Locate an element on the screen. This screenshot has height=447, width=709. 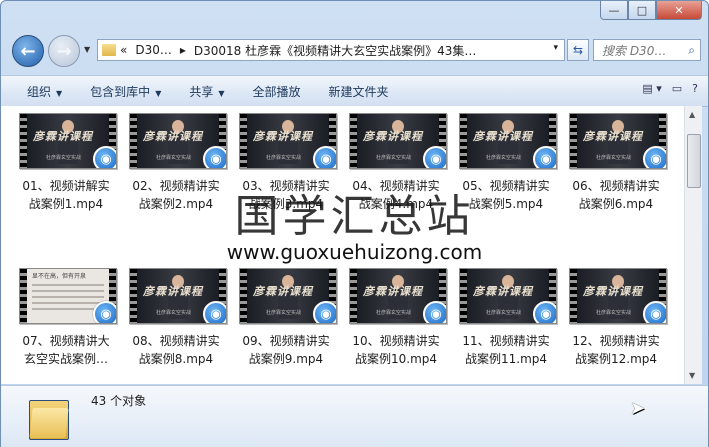
play-all-button: 全部播放 is located at coordinates (277, 91).